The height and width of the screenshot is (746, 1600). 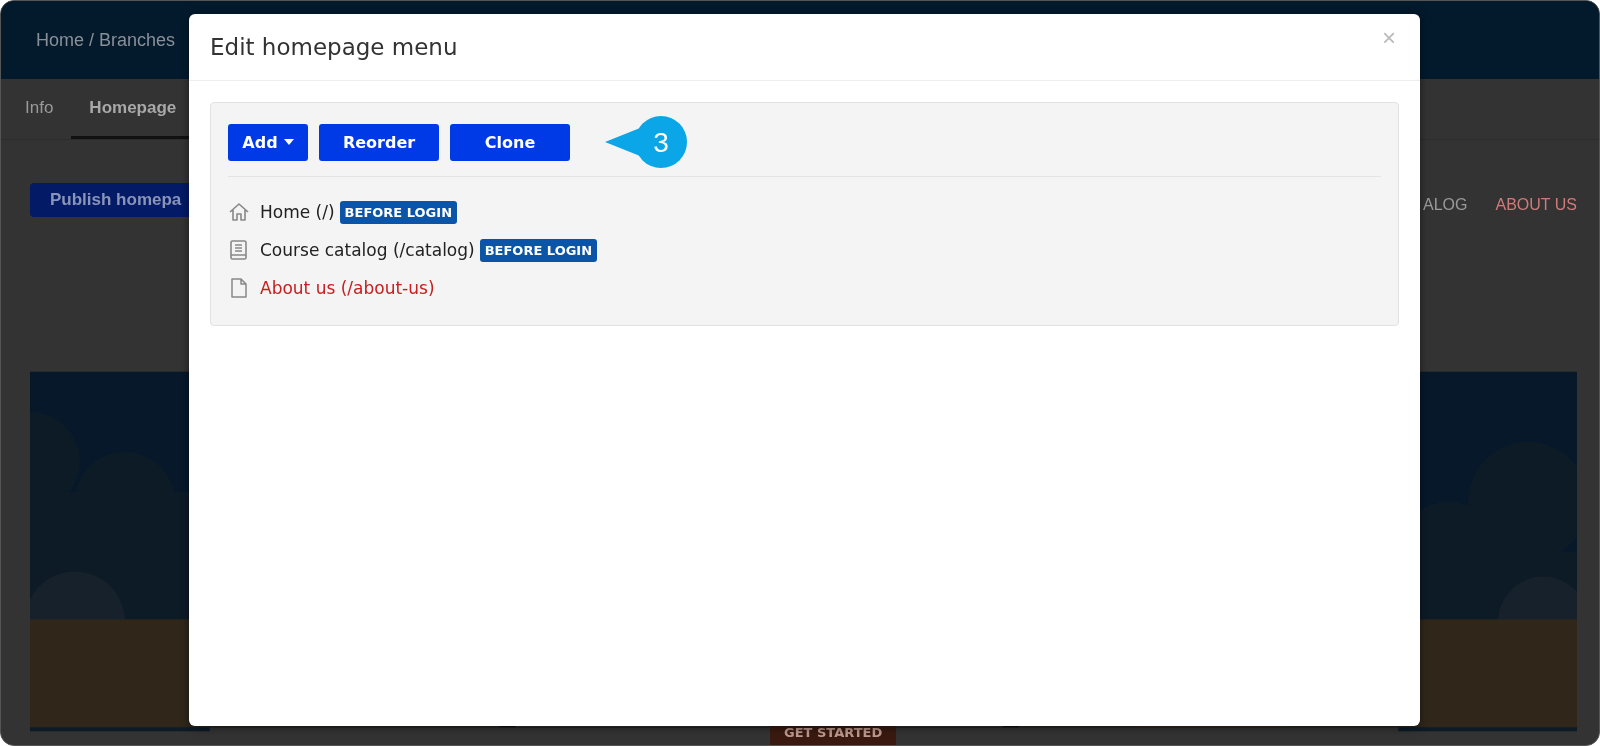 I want to click on breadcrumb: Home / Branches, so click(x=106, y=40).